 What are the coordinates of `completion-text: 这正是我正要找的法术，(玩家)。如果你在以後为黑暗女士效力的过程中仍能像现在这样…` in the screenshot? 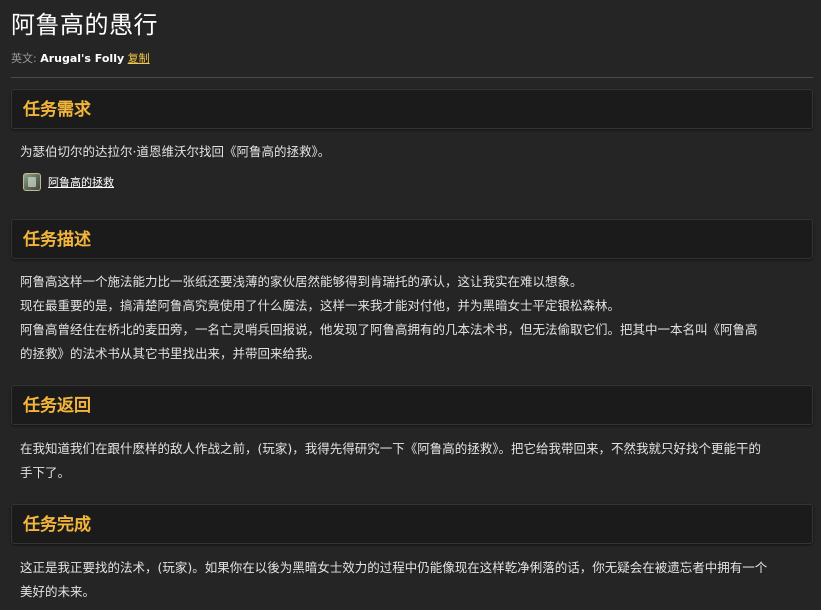 It's located at (417, 580).